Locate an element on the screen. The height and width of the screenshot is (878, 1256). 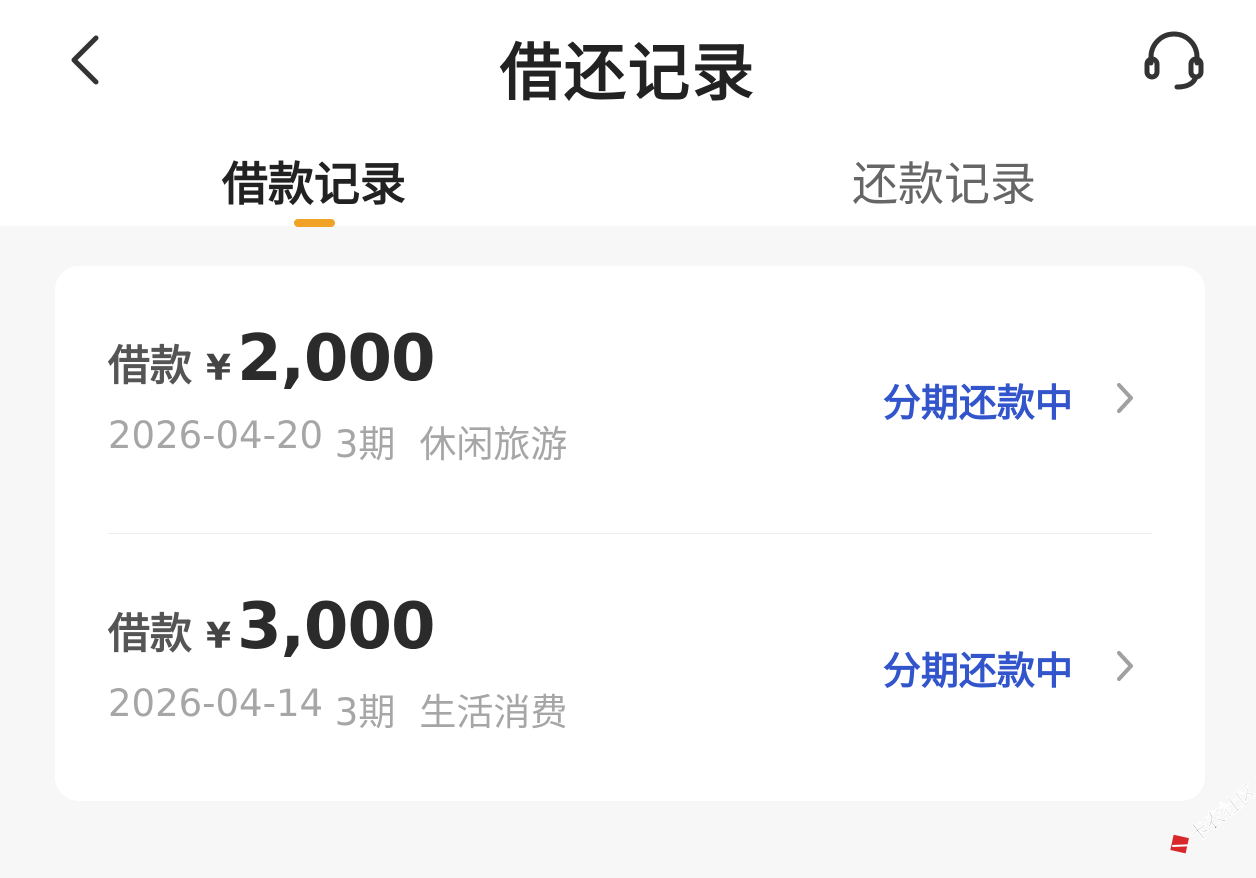
loan-date: 2026-04-14 is located at coordinates (216, 703).